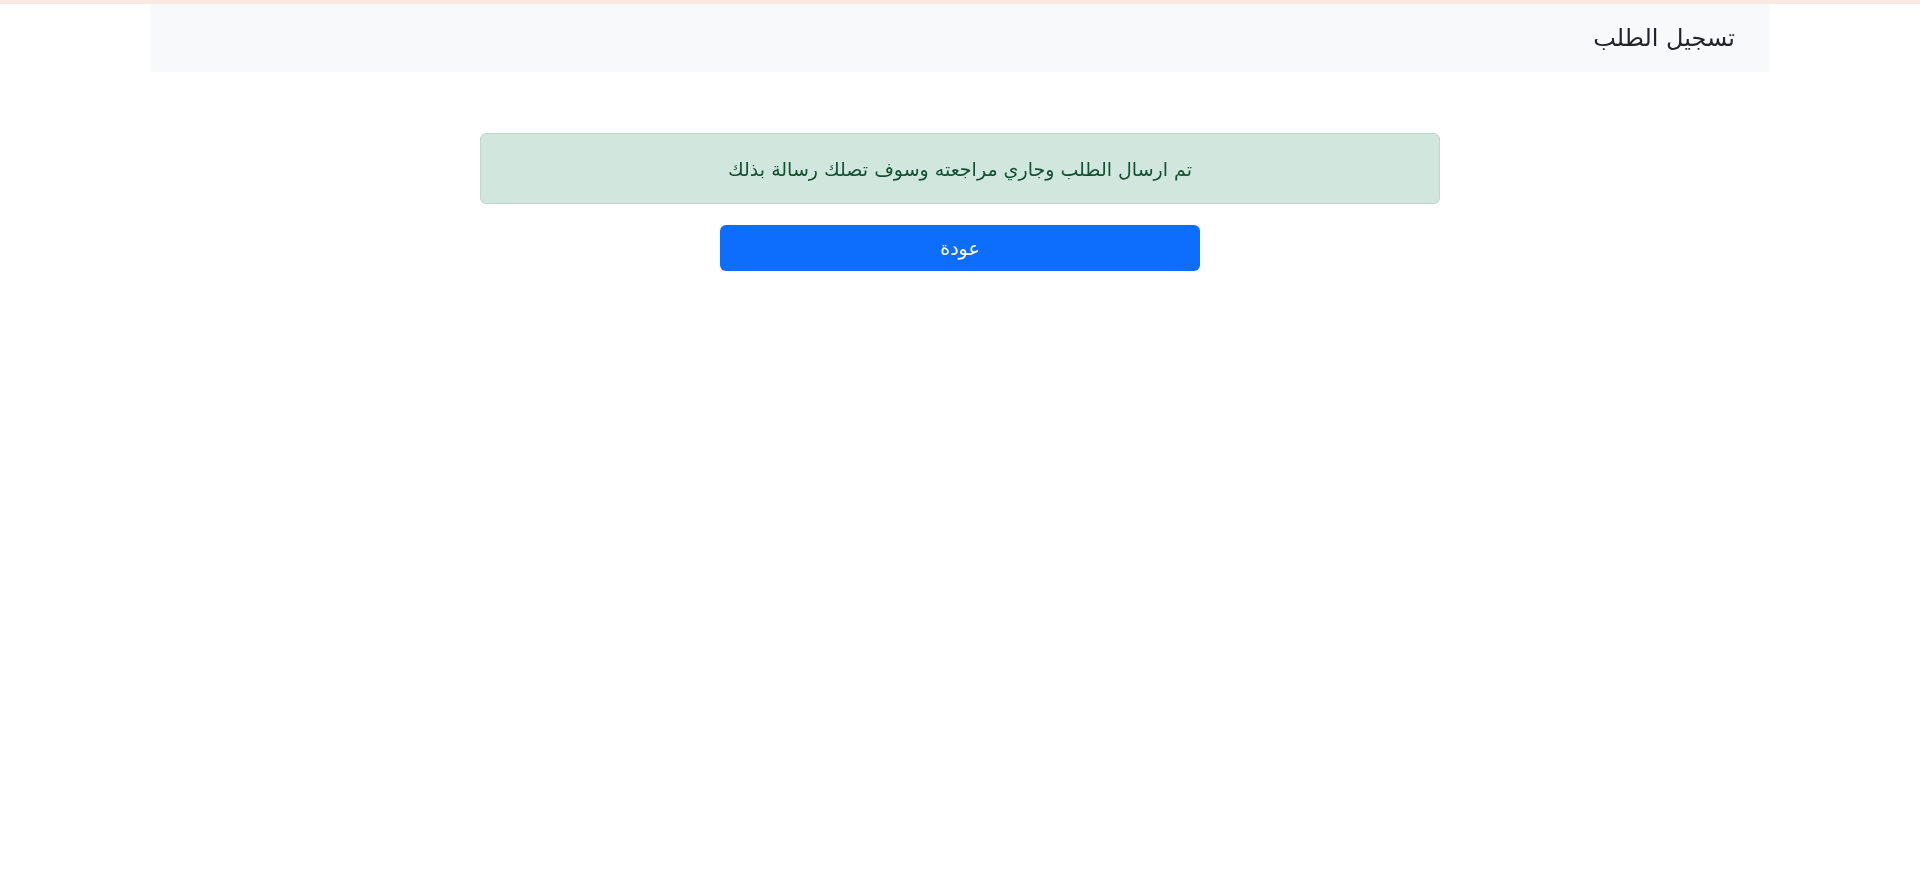  What do you see at coordinates (1664, 38) in the screenshot?
I see `page-title: تسجيل الطلب` at bounding box center [1664, 38].